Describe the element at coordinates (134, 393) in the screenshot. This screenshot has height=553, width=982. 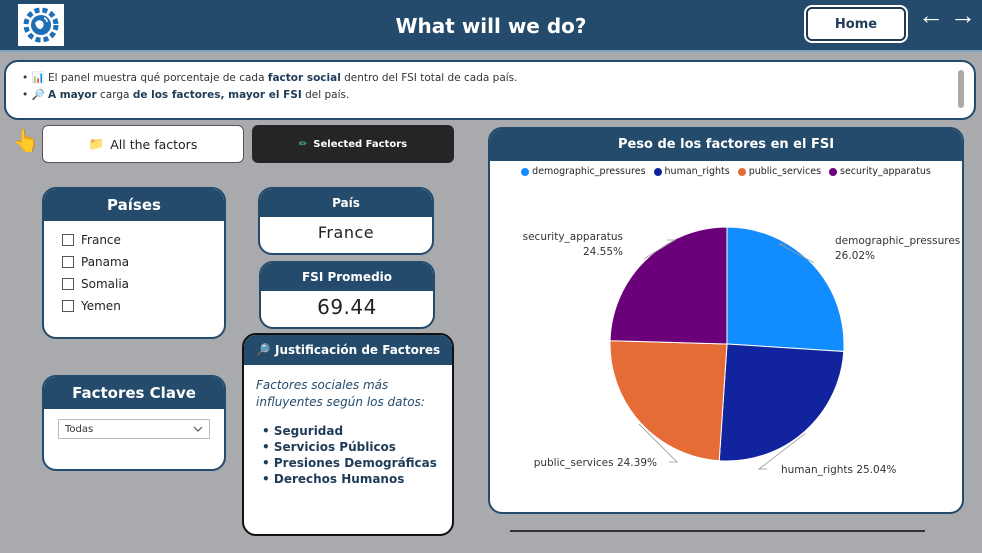
I see `card-title: Factores Clave` at that location.